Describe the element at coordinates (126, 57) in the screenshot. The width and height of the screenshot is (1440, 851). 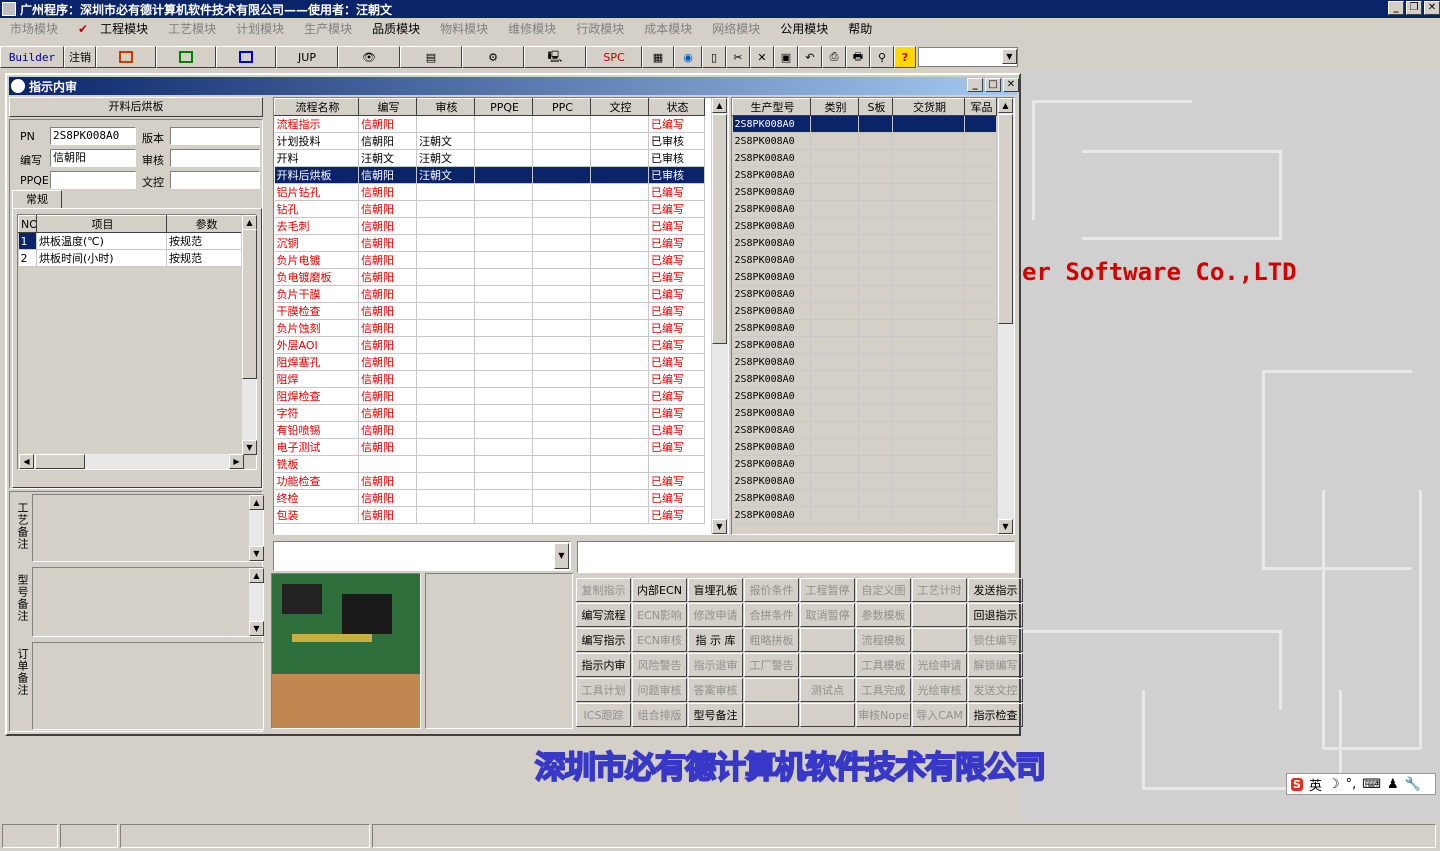
I see `powerpoint-button` at that location.